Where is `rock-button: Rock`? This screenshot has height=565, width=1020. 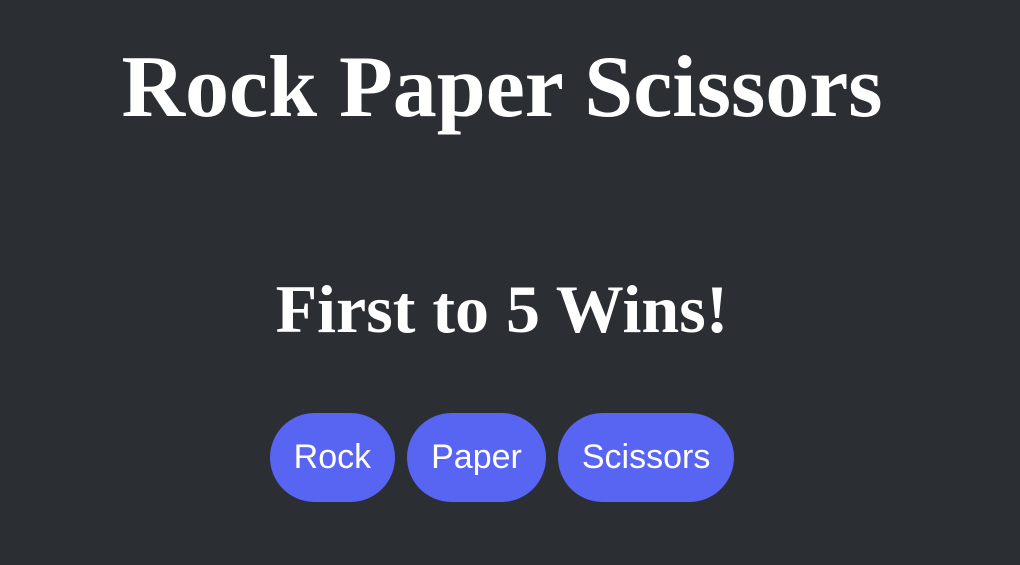
rock-button: Rock is located at coordinates (332, 457).